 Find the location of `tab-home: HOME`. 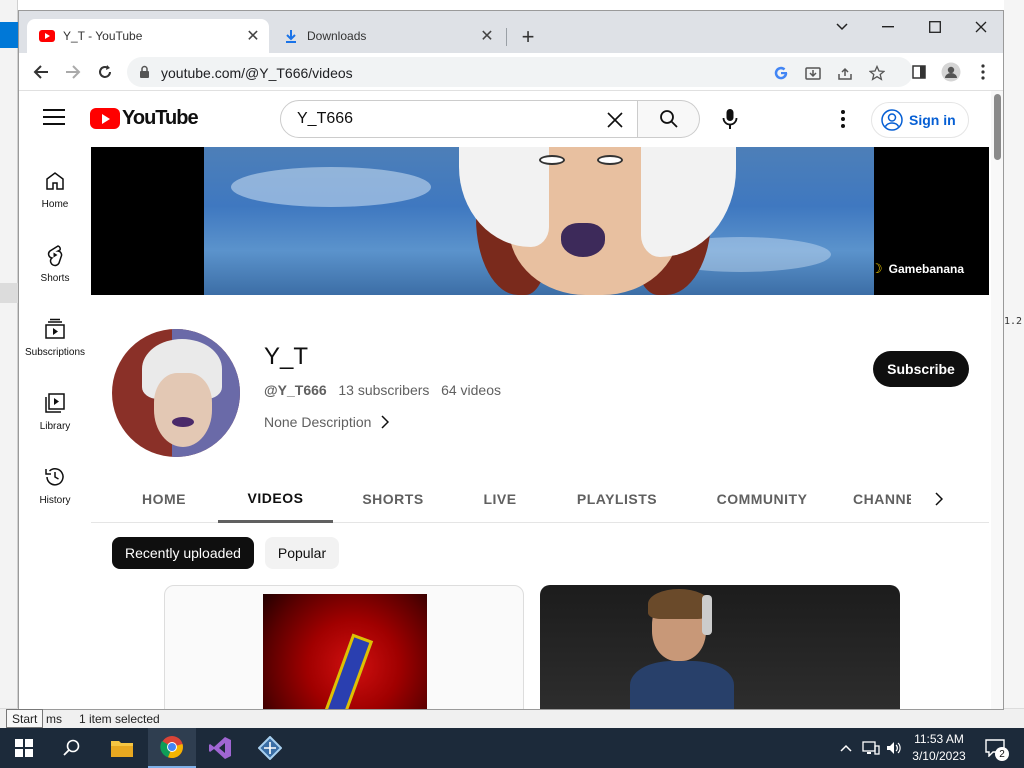

tab-home: HOME is located at coordinates (164, 499).